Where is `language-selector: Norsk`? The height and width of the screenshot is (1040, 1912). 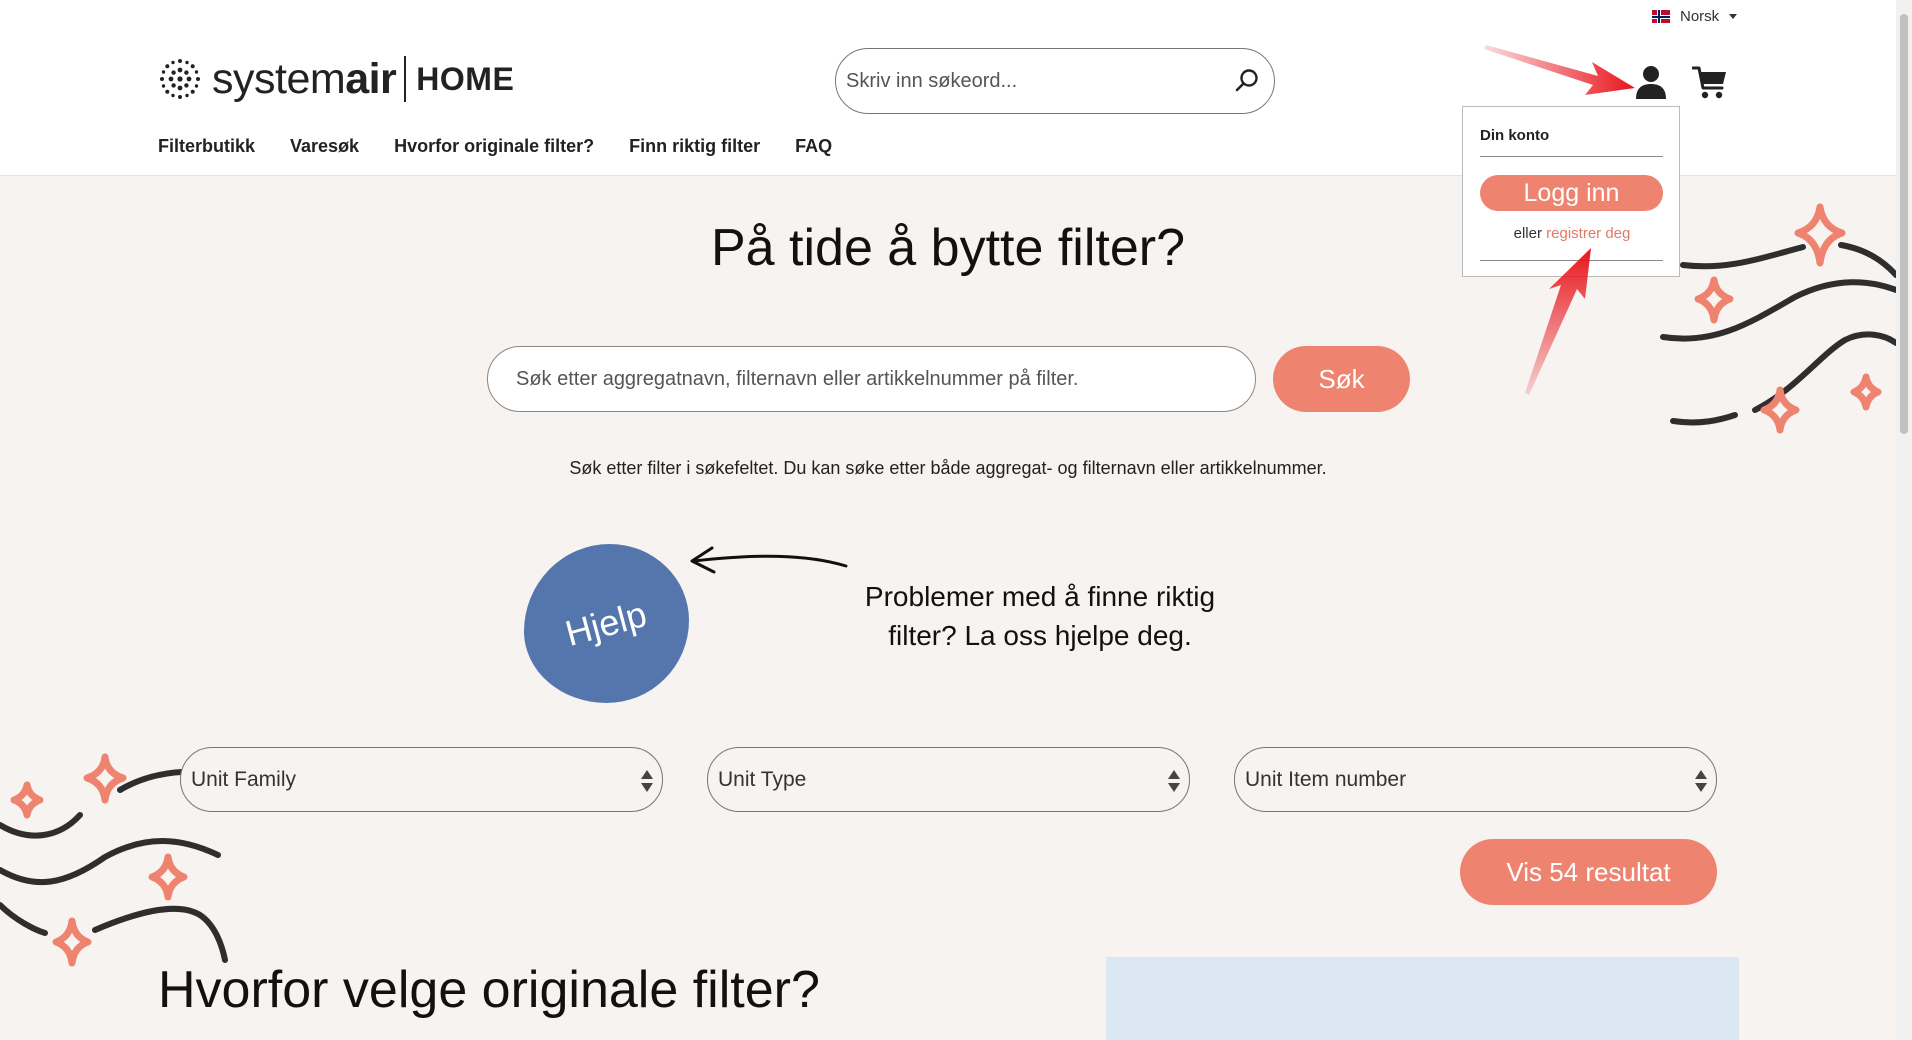
language-selector: Norsk is located at coordinates (1695, 16).